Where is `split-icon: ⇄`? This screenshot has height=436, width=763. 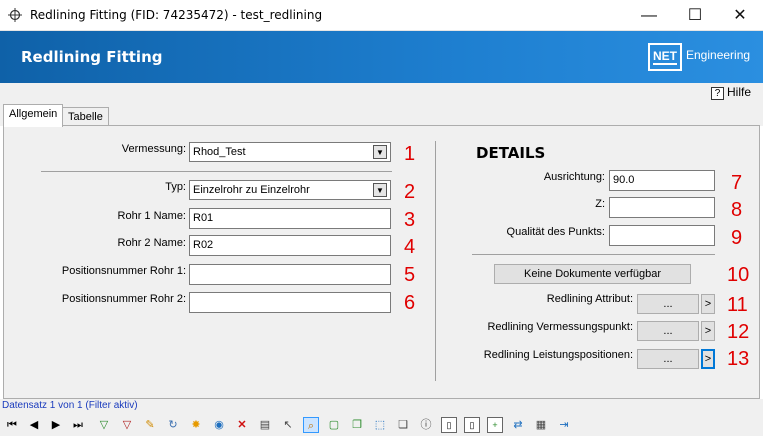
split-icon: ⇄ is located at coordinates (518, 425).